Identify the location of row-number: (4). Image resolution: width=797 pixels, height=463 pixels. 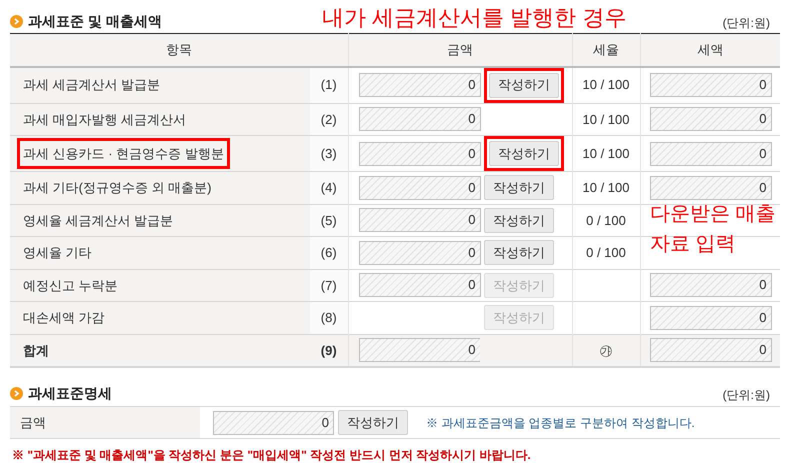
(329, 188).